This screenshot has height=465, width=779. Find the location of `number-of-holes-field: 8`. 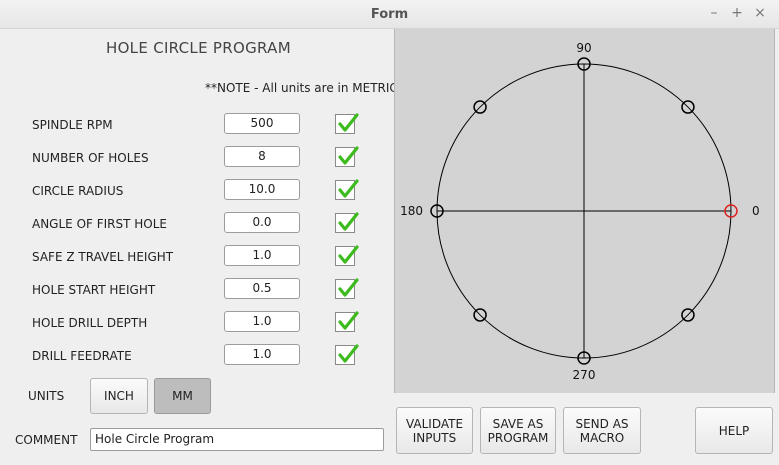

number-of-holes-field: 8 is located at coordinates (262, 156).